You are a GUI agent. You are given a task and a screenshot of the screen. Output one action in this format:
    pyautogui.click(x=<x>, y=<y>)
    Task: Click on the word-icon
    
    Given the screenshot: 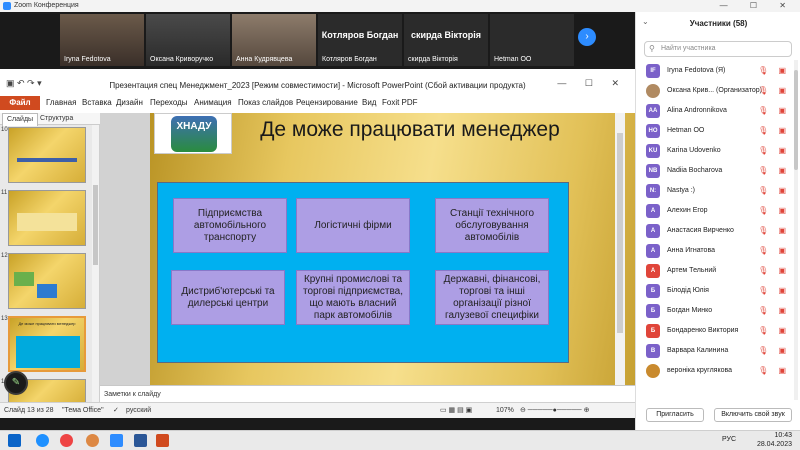 What is the action you would take?
    pyautogui.click(x=140, y=440)
    